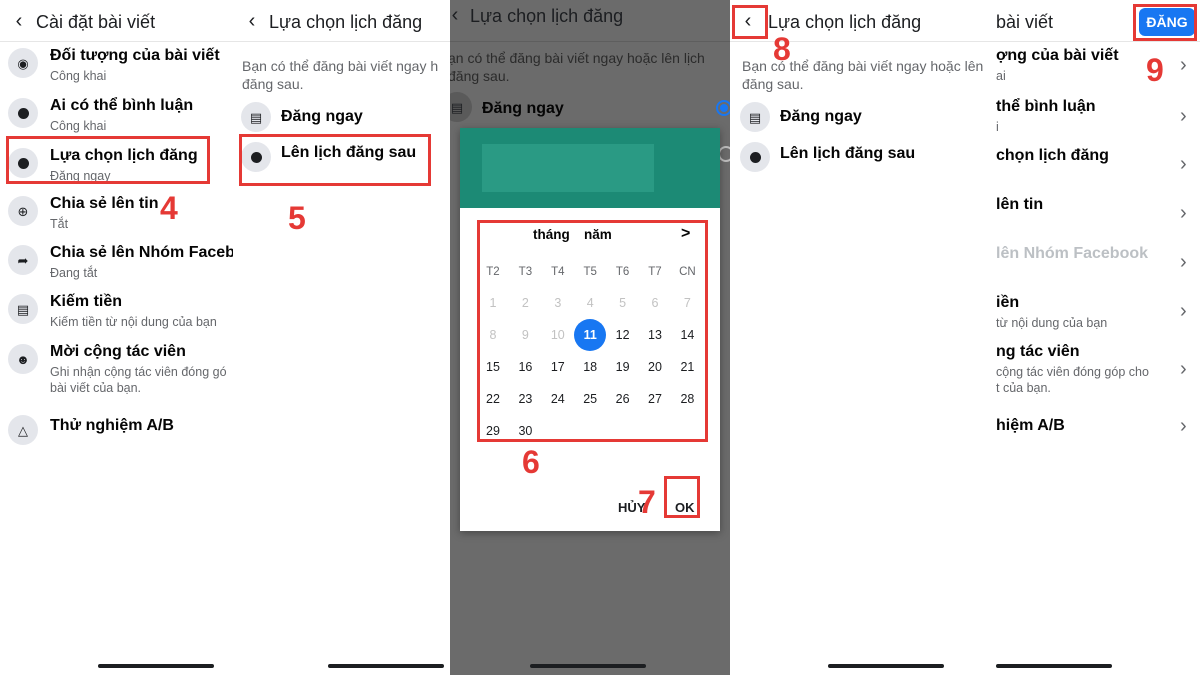  I want to click on calendar-day: 4, so click(590, 303).